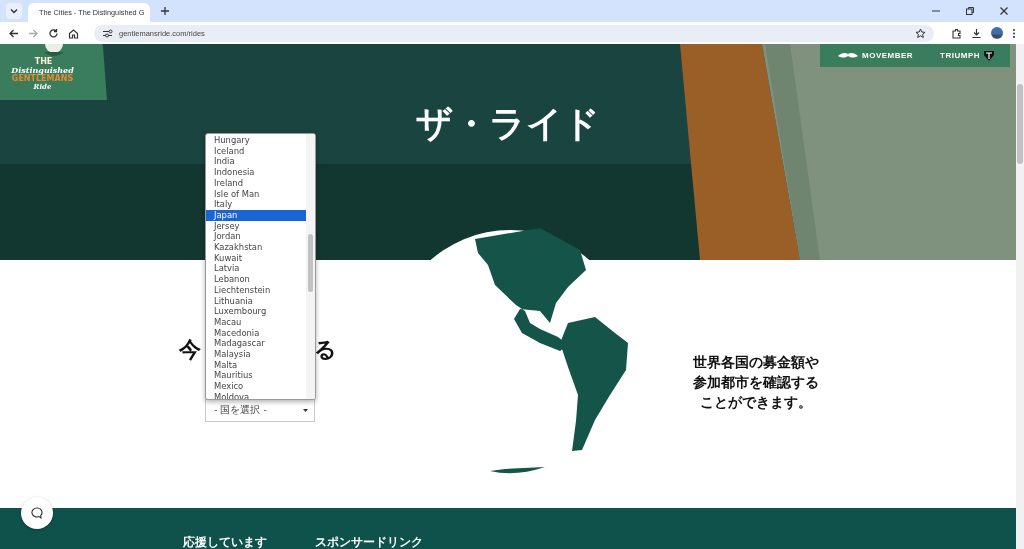 The image size is (1024, 549). I want to click on close-icon, so click(1004, 11).